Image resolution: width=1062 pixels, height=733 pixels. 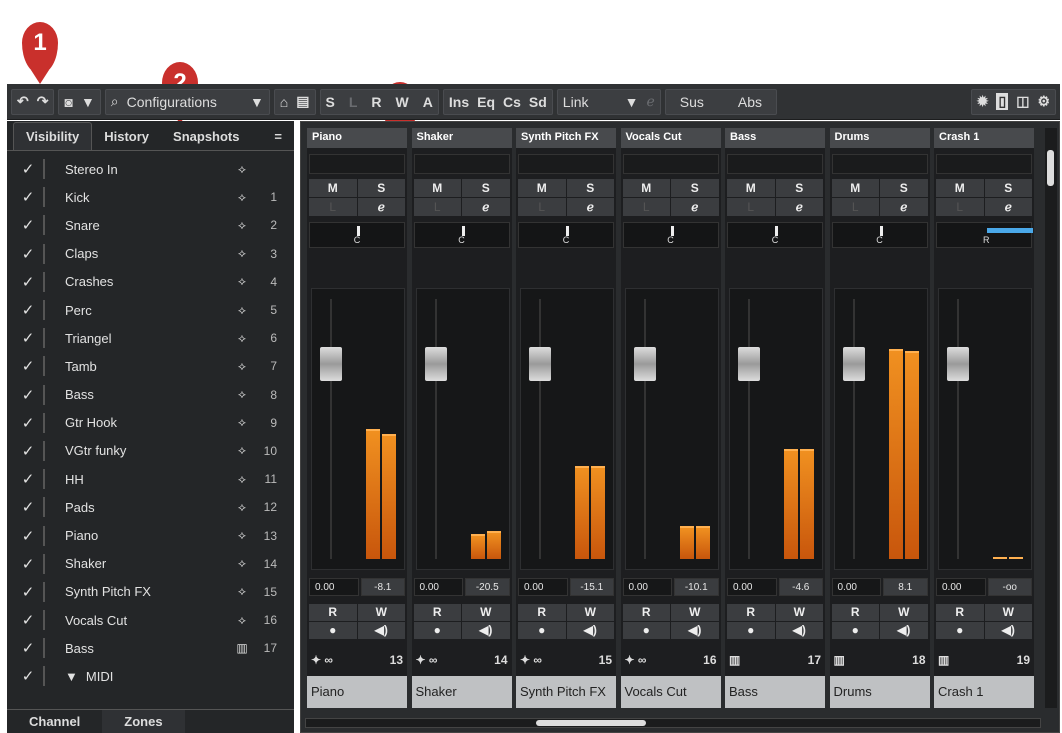 I want to click on pan-control: R, so click(x=984, y=235).